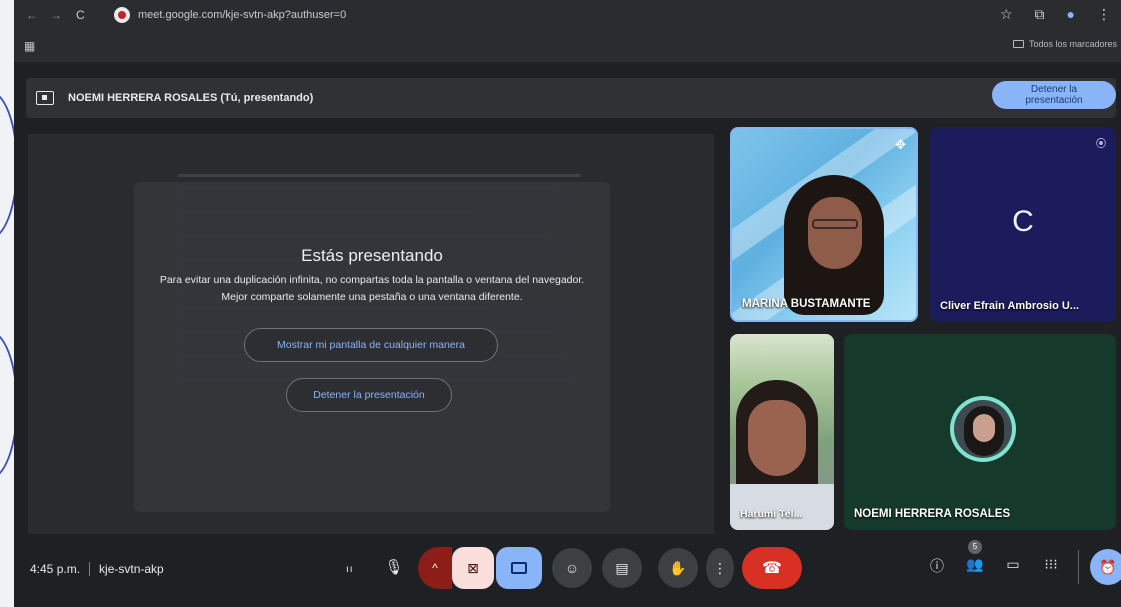  I want to click on captions-button: ▤, so click(622, 568).